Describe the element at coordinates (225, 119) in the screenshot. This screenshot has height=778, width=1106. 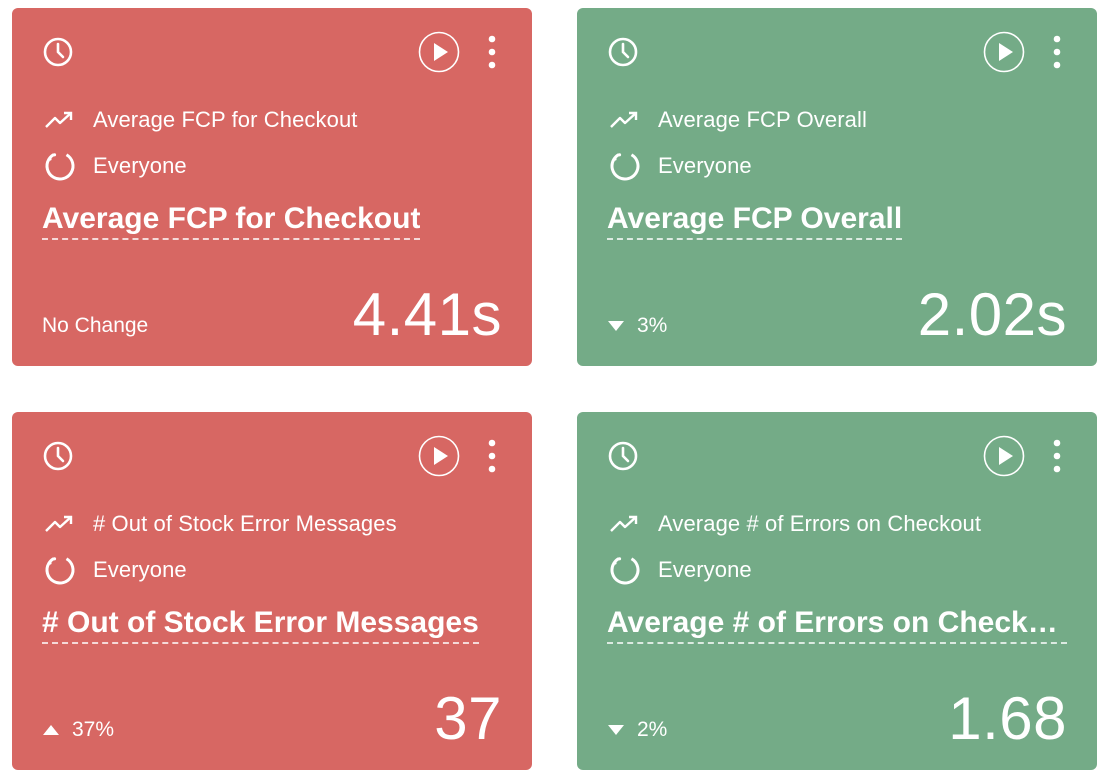
I see `metric-name: Average FCP for Checkout` at that location.